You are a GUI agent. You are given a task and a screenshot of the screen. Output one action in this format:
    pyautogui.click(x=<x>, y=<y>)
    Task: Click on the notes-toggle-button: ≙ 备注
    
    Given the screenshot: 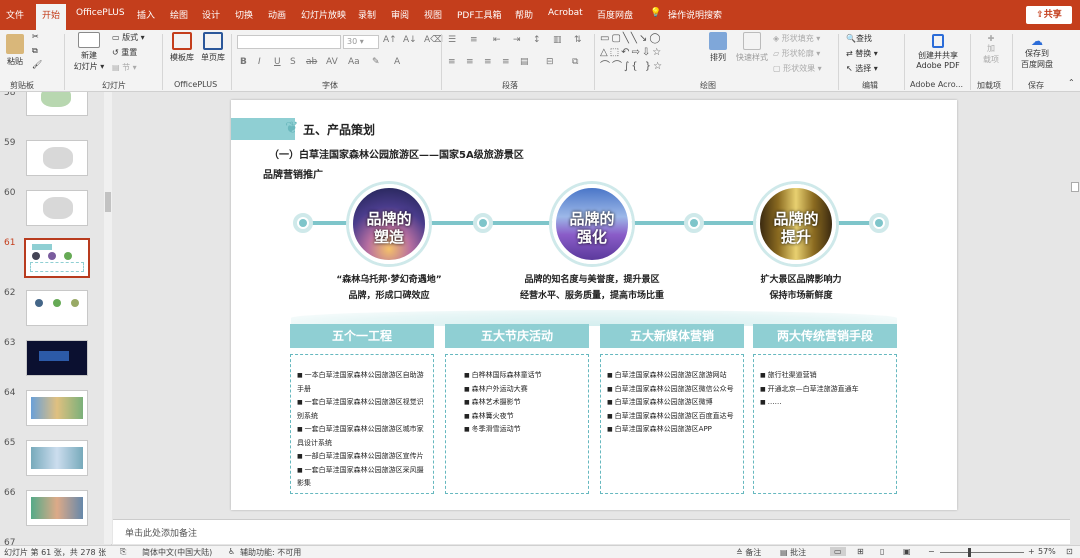 What is the action you would take?
    pyautogui.click(x=748, y=552)
    